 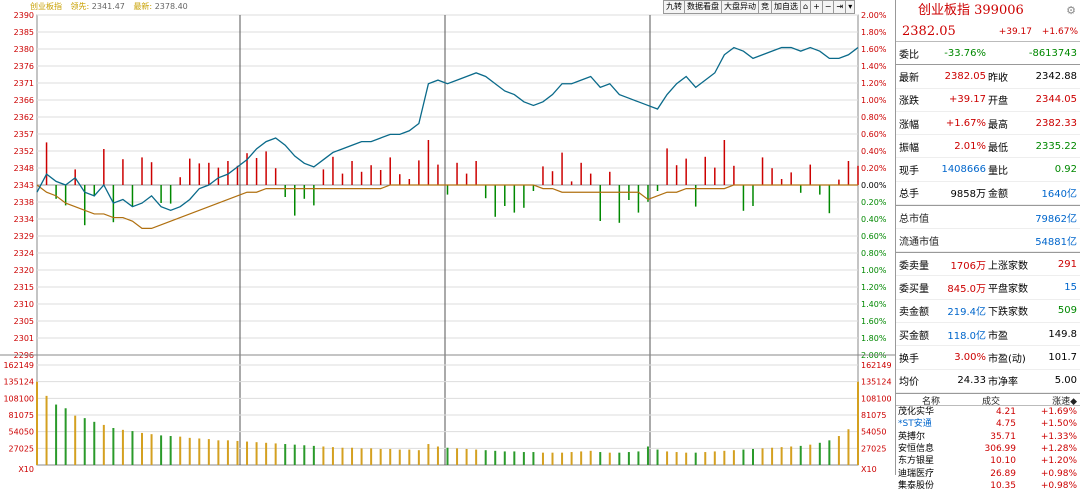 What do you see at coordinates (1056, 242) in the screenshot?
I see `float-cap-value: 54881亿` at bounding box center [1056, 242].